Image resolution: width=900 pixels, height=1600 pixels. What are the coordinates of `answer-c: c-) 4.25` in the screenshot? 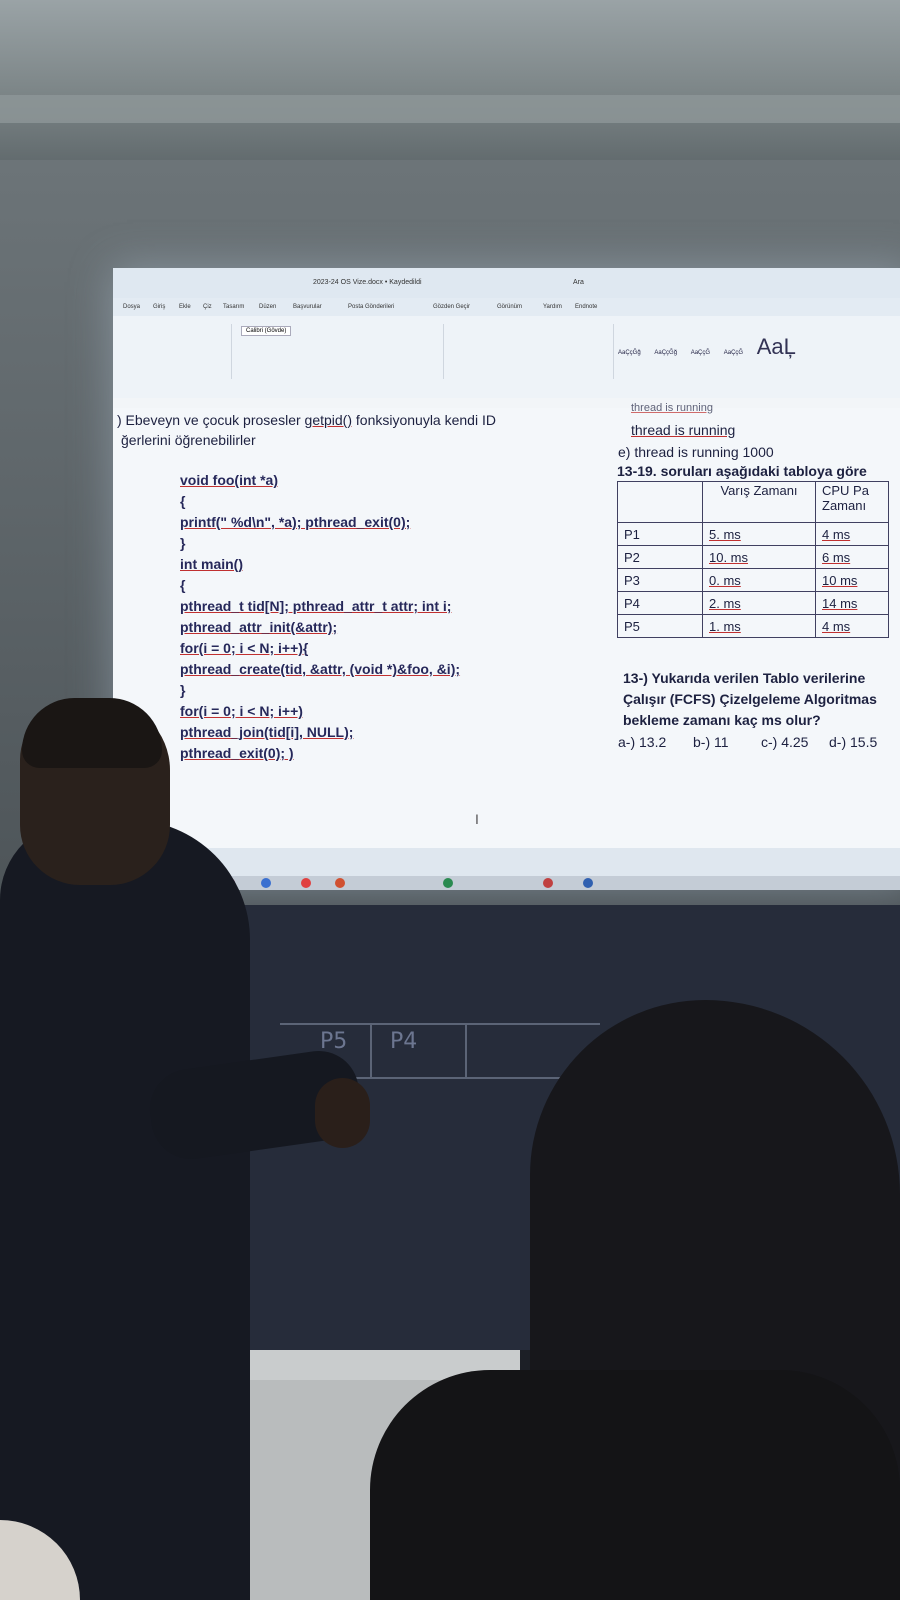 It's located at (785, 742).